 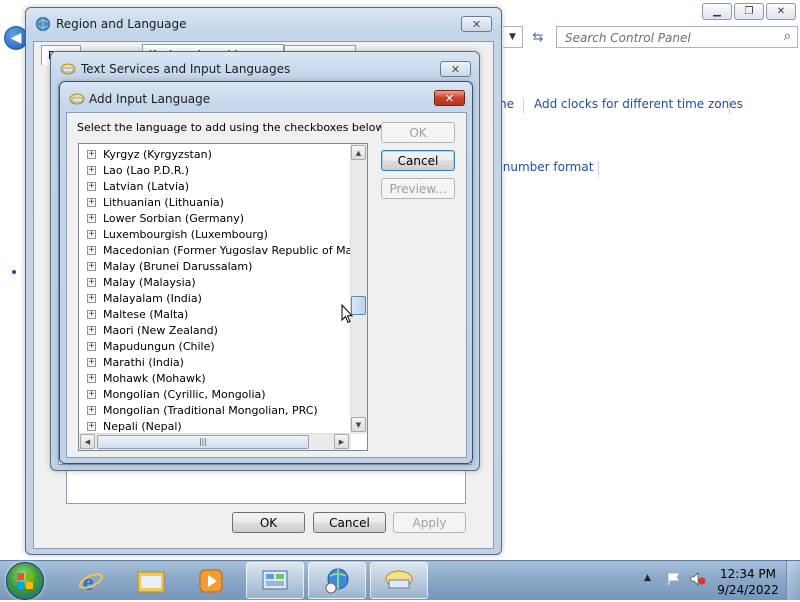 I want to click on scroll-down-icon: ▼, so click(x=358, y=424).